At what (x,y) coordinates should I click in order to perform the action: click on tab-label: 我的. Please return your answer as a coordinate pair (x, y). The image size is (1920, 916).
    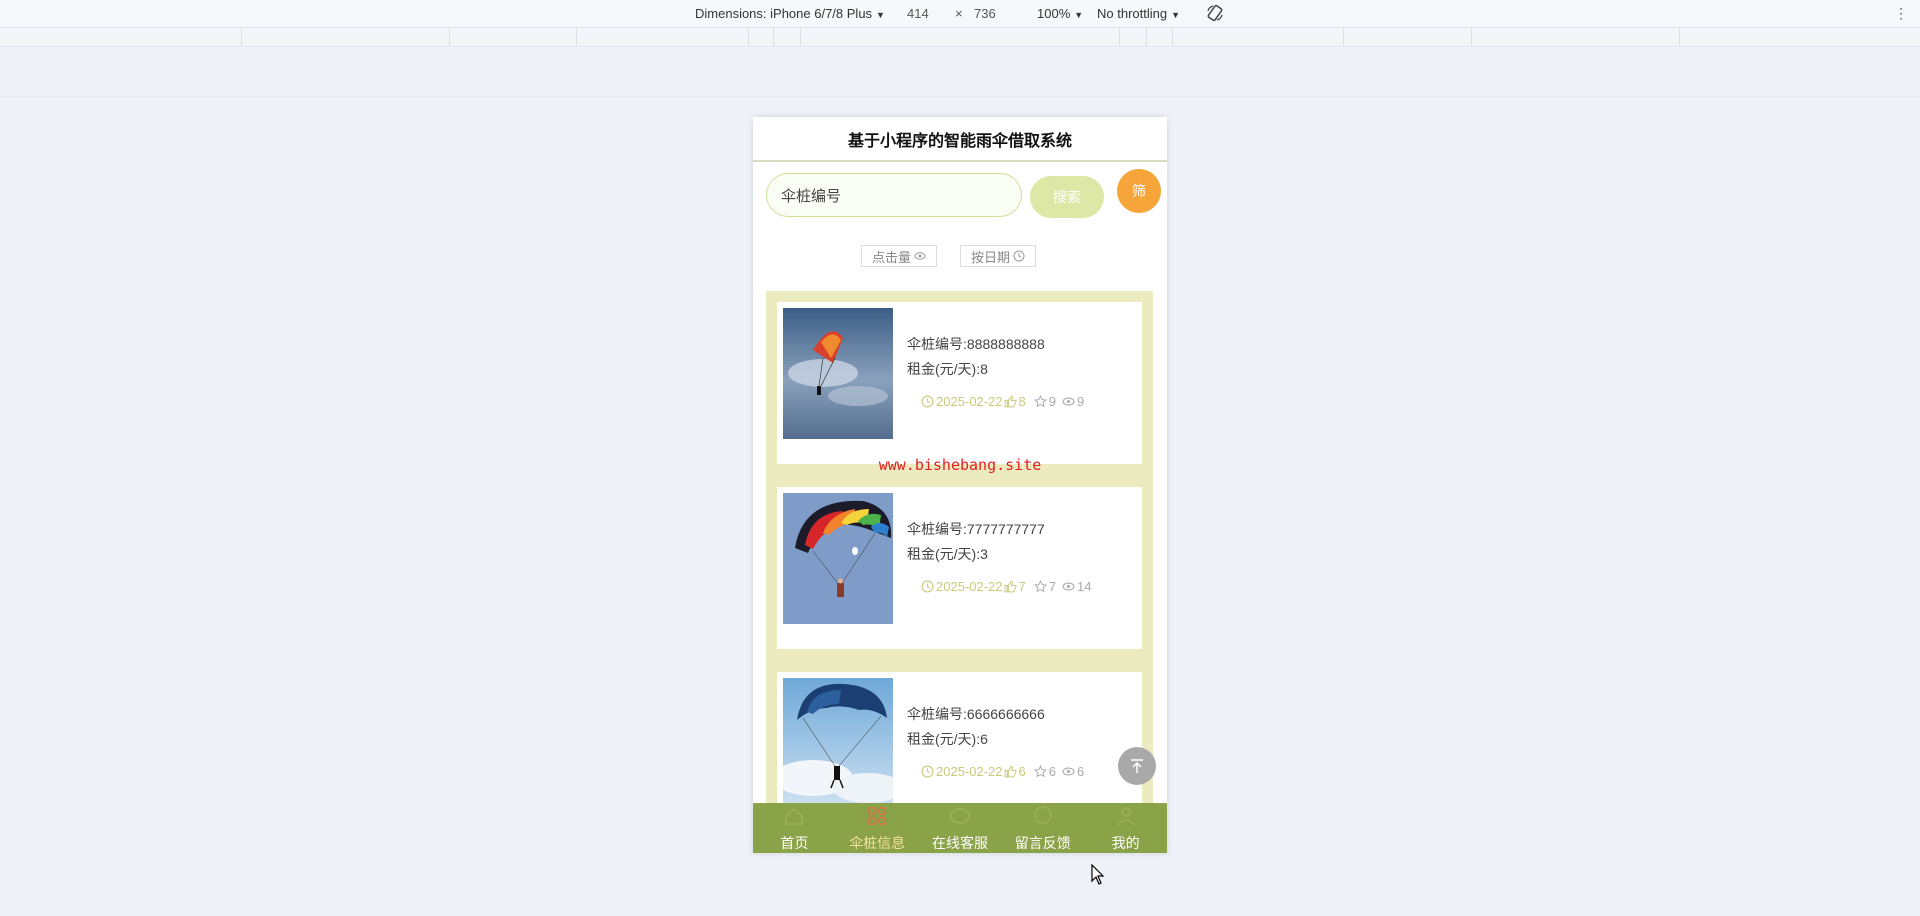
    Looking at the image, I should click on (1125, 843).